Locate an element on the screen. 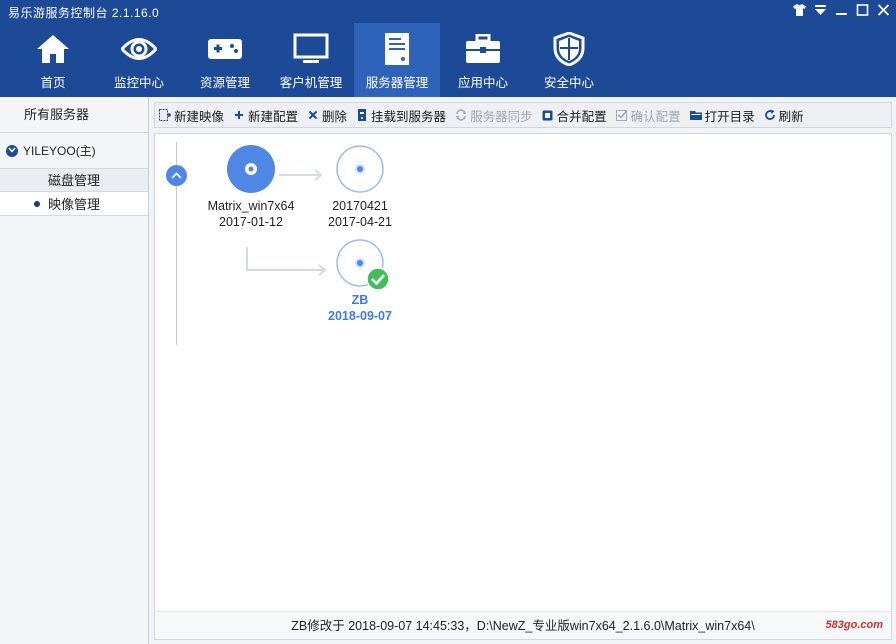  merge-config-label: 合并配置 is located at coordinates (581, 116).